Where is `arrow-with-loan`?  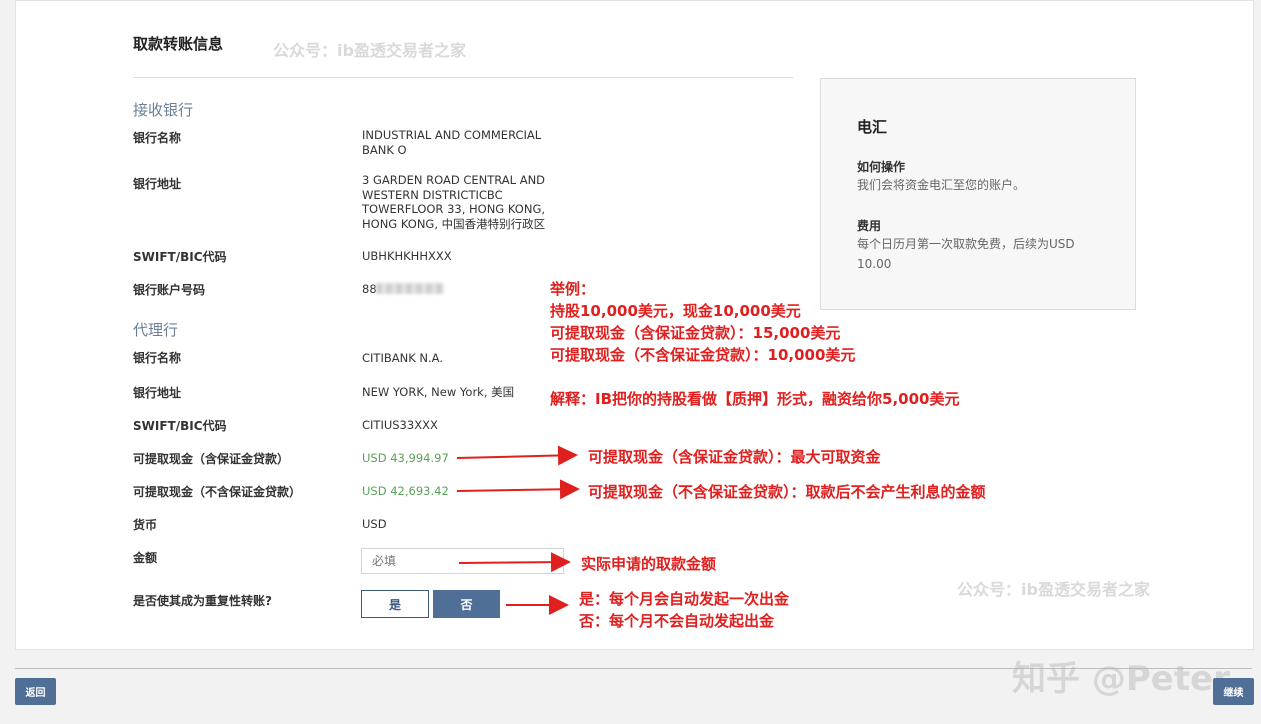
arrow-with-loan is located at coordinates (516, 456).